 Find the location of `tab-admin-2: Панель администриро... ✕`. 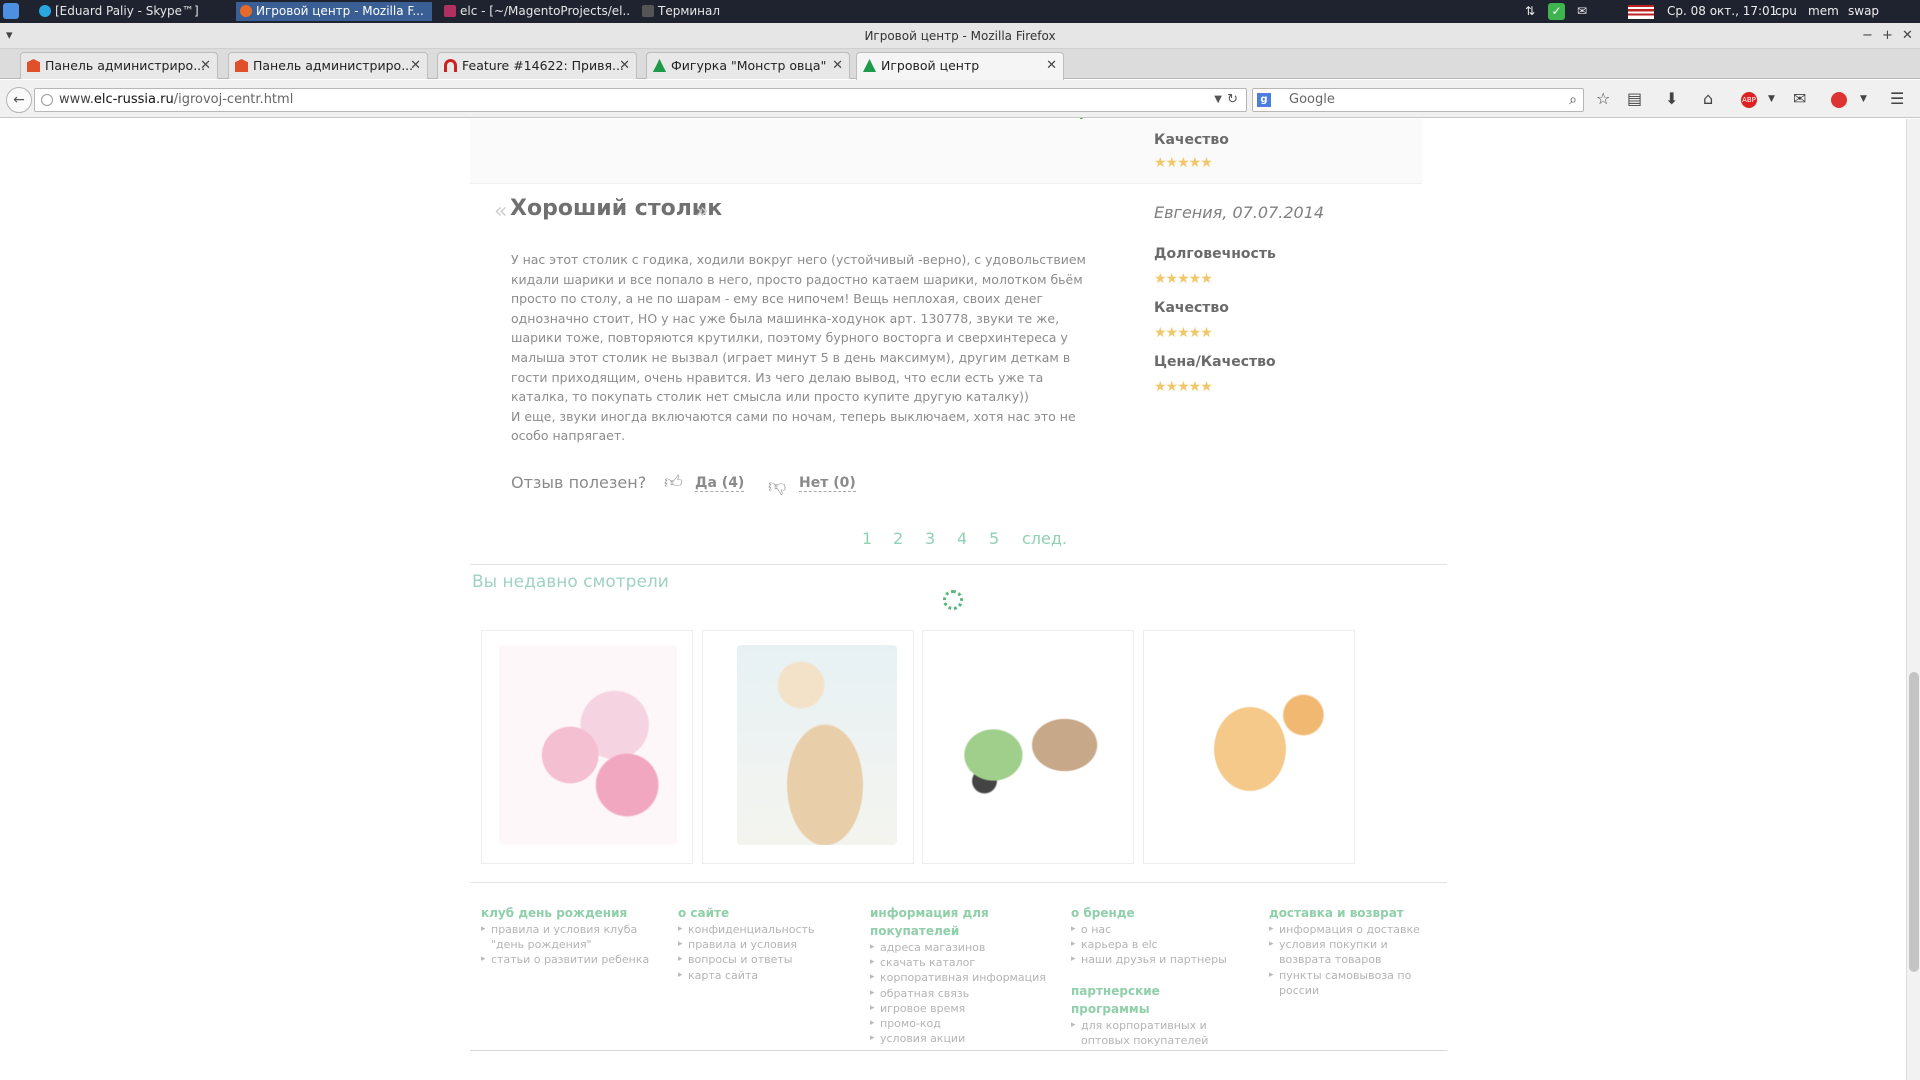

tab-admin-2: Панель администриро... ✕ is located at coordinates (328, 65).